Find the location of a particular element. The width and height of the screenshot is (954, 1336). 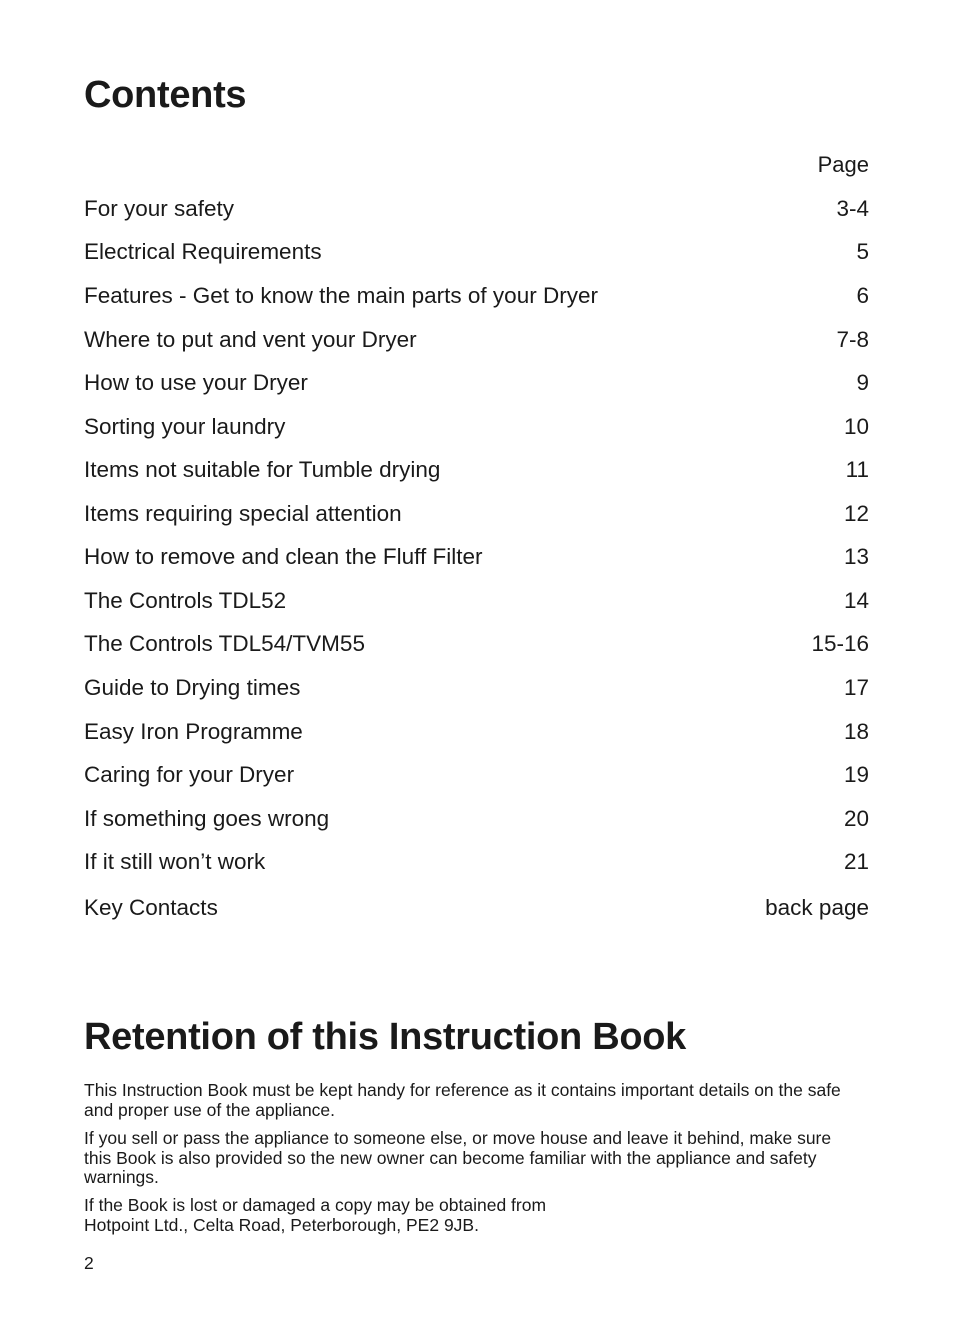

toc-entry-title: Key Contacts is located at coordinates (151, 907).